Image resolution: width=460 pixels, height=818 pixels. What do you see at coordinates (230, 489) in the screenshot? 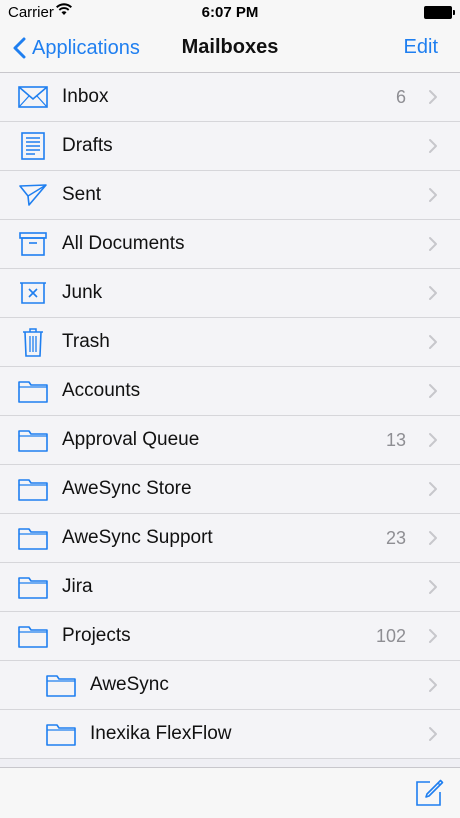
I see `mailbox-row: AweSync Store` at bounding box center [230, 489].